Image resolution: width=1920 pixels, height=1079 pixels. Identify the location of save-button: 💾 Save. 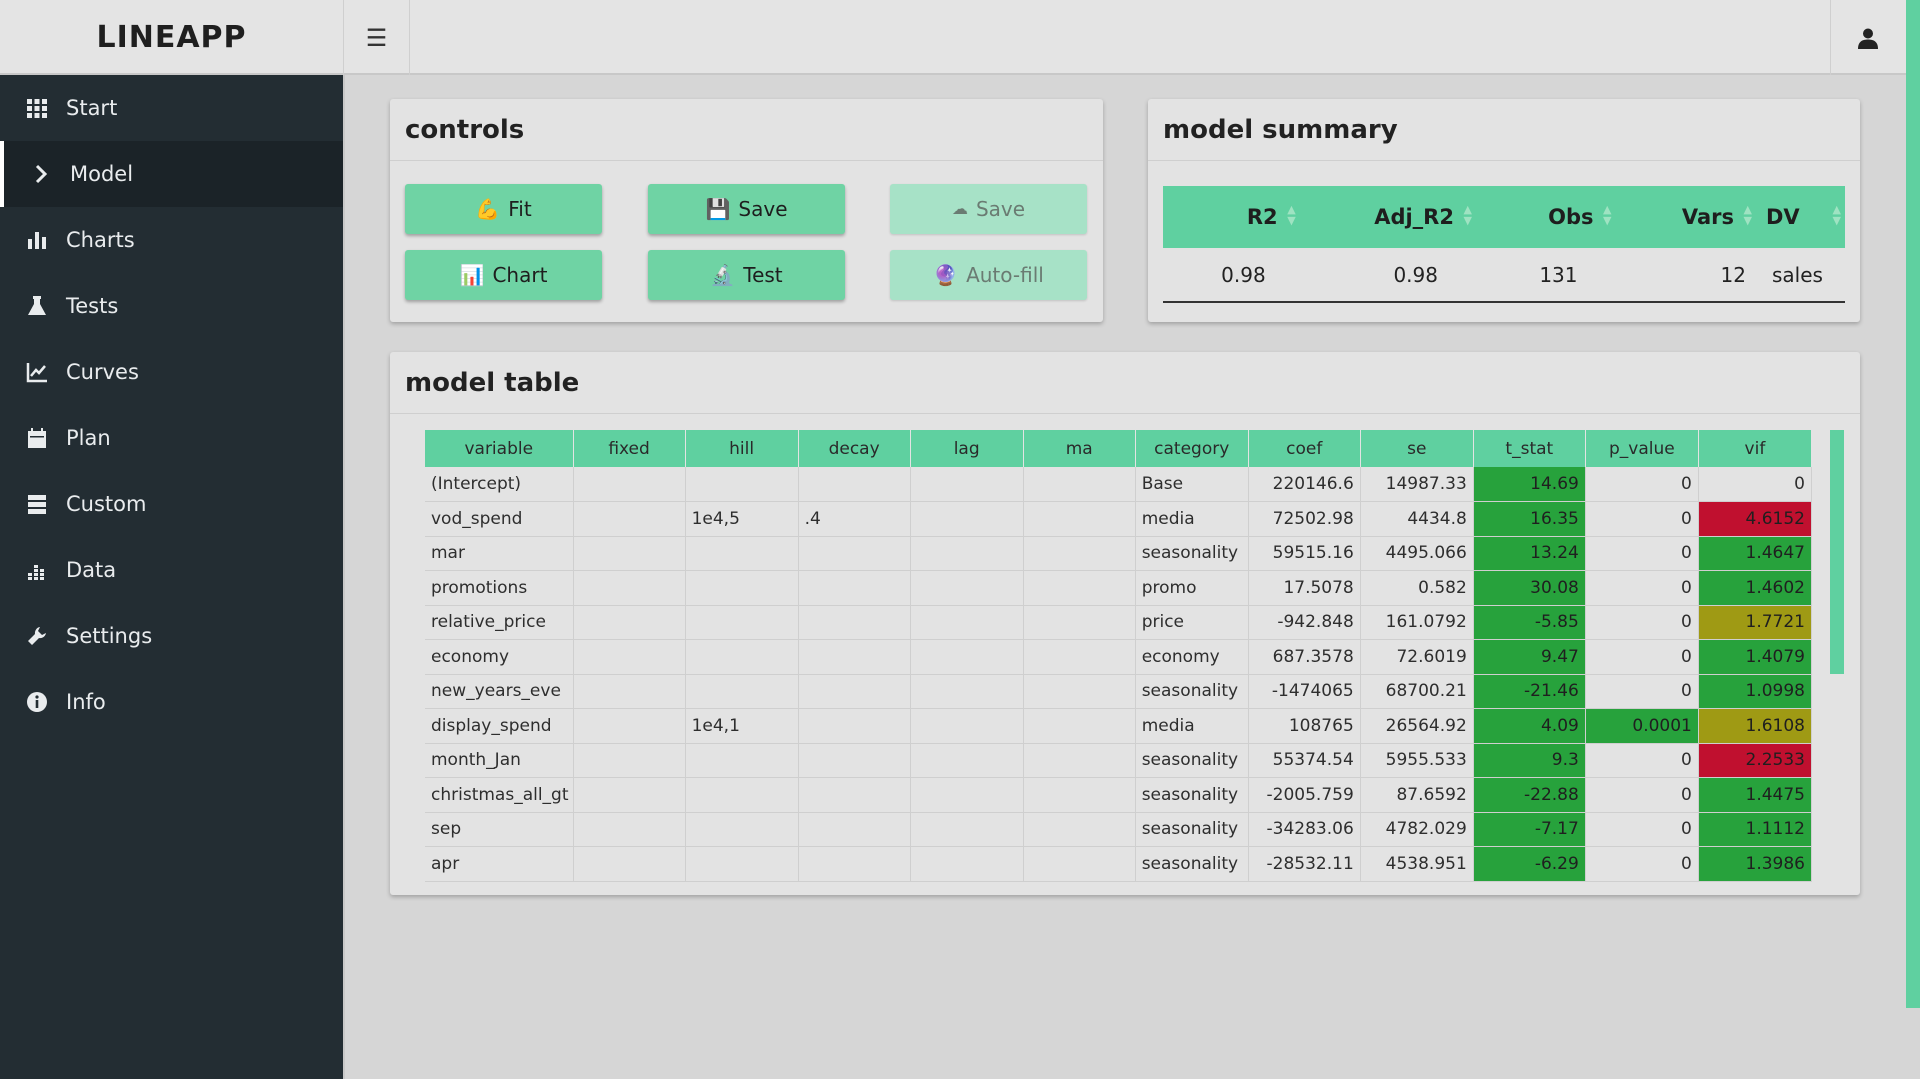
(746, 209).